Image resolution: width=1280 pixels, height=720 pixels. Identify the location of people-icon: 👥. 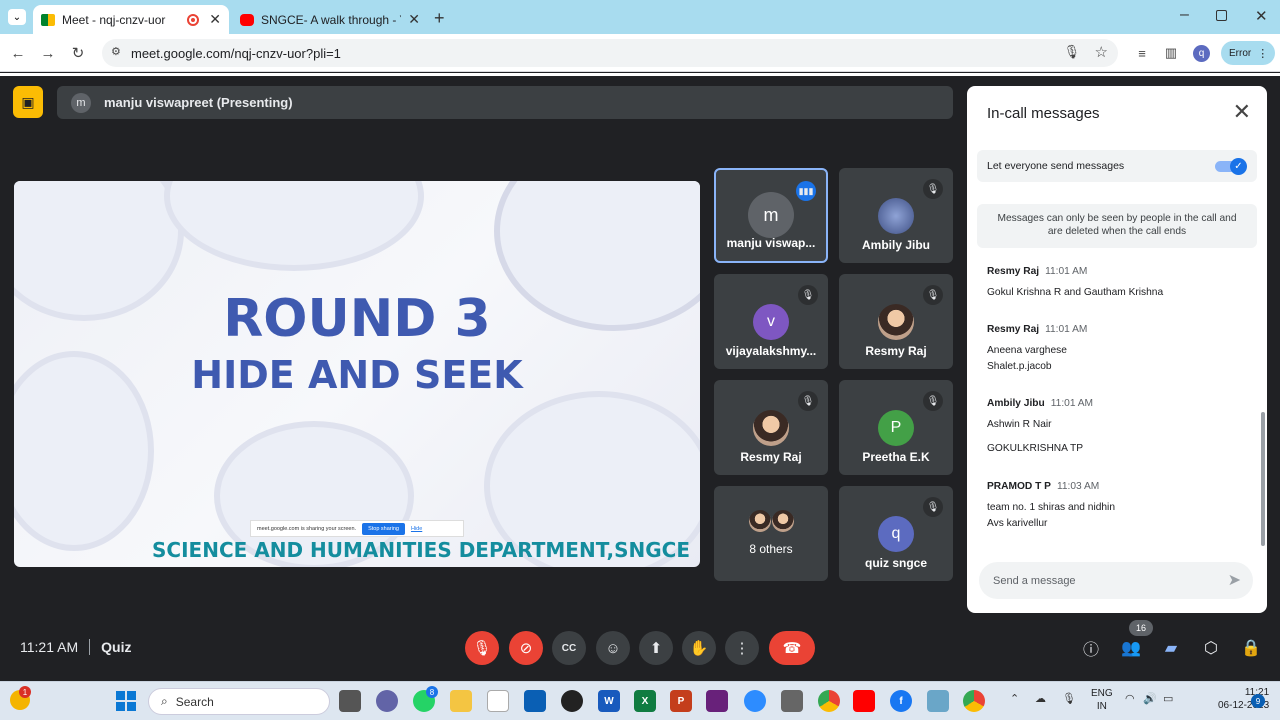
(1131, 648).